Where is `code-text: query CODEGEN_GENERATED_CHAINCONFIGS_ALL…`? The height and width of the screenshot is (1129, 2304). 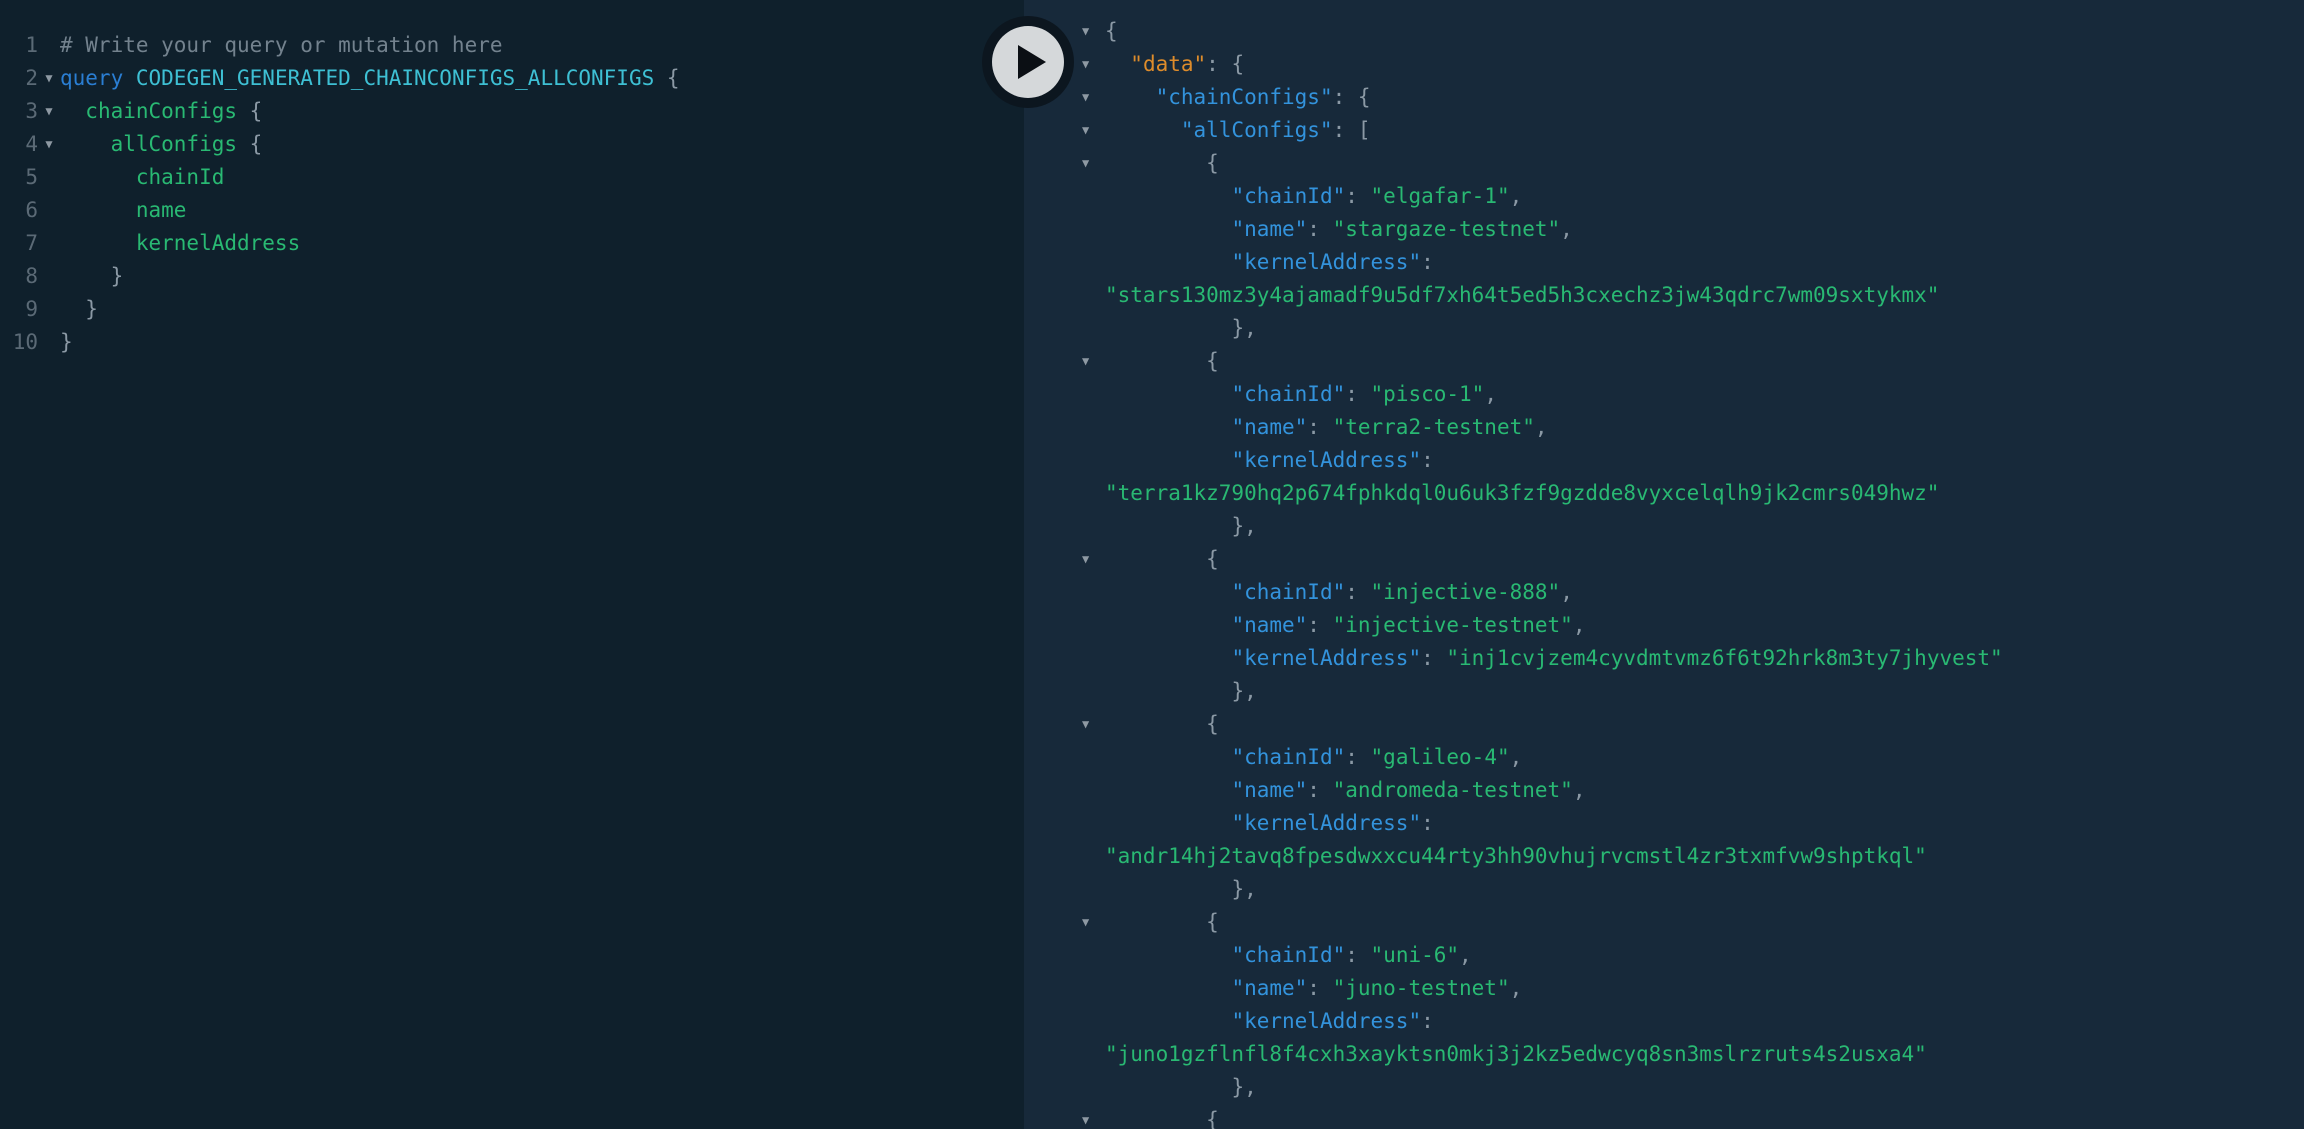 code-text: query CODEGEN_GENERATED_CHAINCONFIGS_ALL… is located at coordinates (370, 78).